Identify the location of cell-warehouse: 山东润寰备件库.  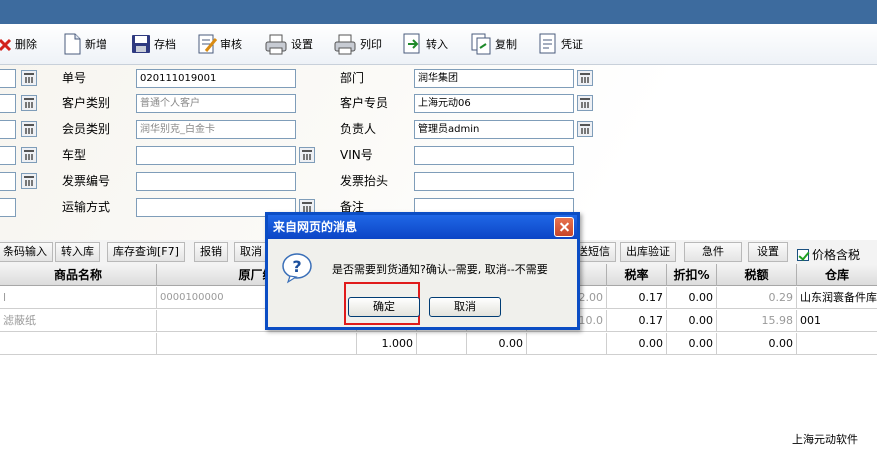
(838, 297).